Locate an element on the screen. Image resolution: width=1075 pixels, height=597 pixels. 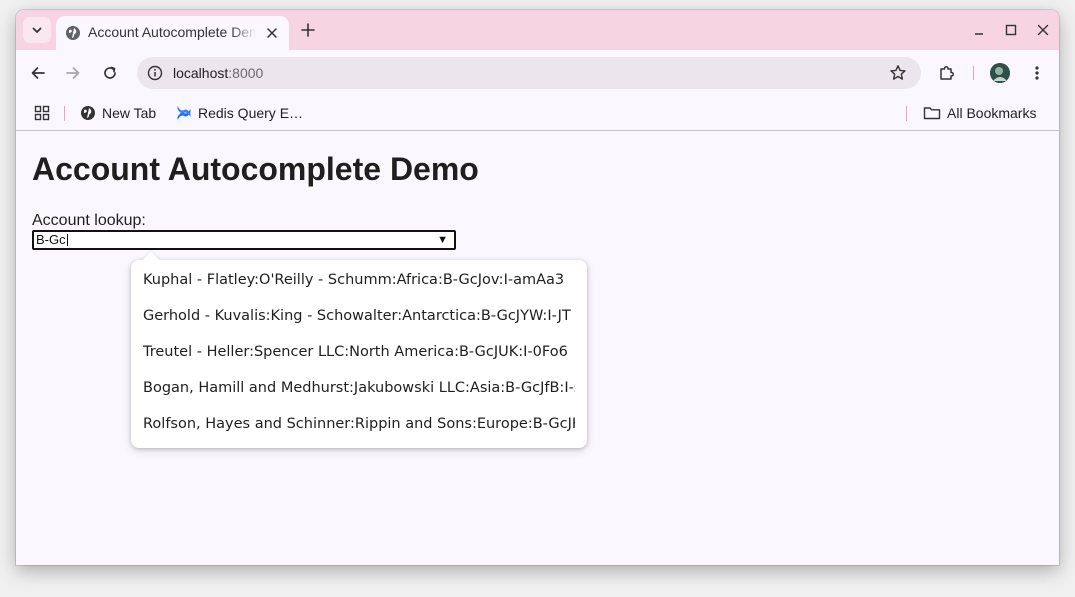
reload-button is located at coordinates (110, 73).